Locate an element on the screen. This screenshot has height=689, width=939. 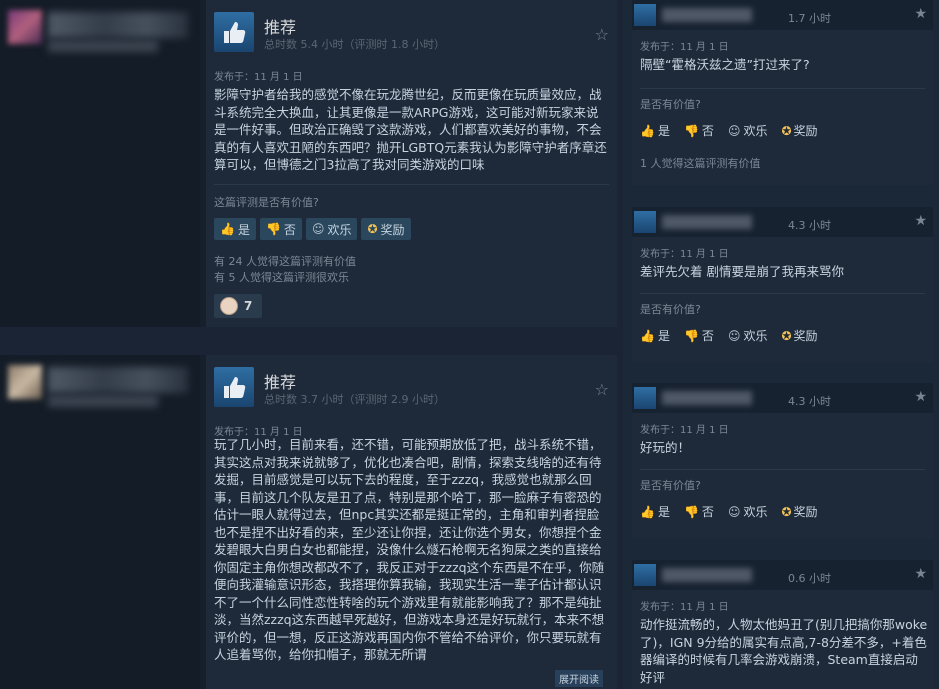
reaction-face-icon is located at coordinates (229, 306).